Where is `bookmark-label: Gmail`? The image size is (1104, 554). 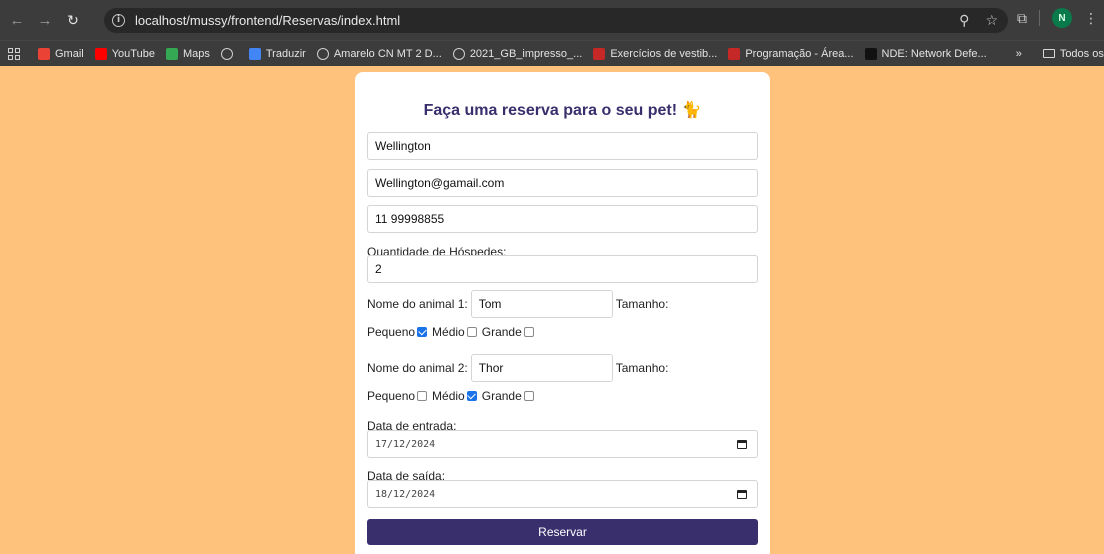
bookmark-label: Gmail is located at coordinates (69, 53).